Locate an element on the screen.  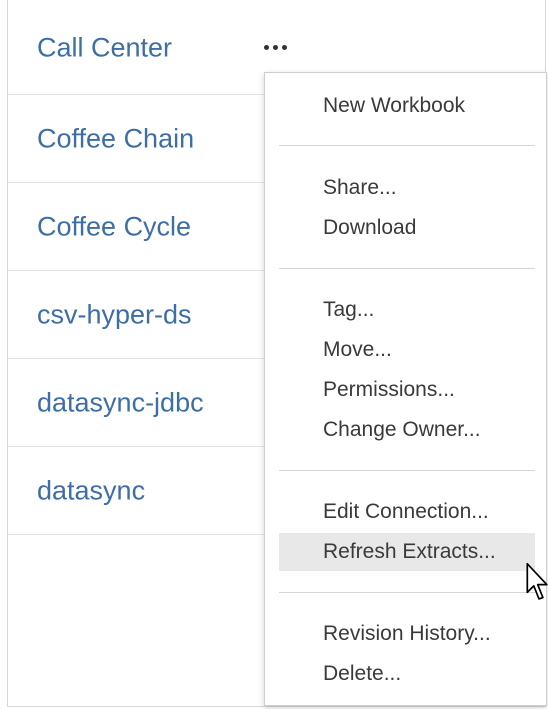
datasource-name-link: Coffee Chain is located at coordinates (115, 138).